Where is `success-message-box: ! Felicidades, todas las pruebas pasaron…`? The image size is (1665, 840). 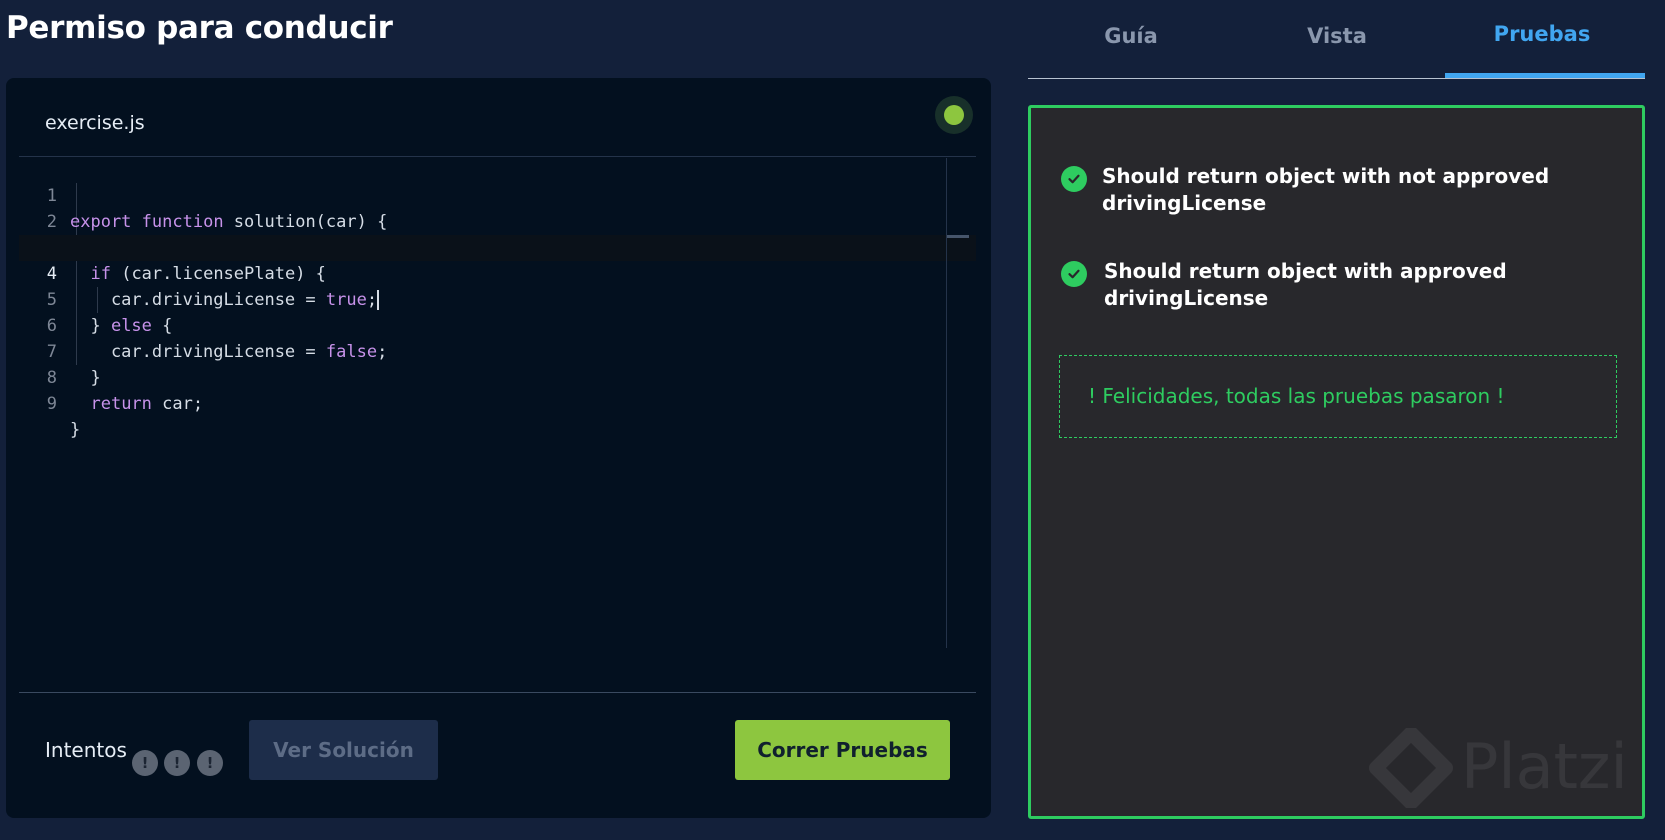
success-message-box: ! Felicidades, todas las pruebas pasaron… is located at coordinates (1338, 396).